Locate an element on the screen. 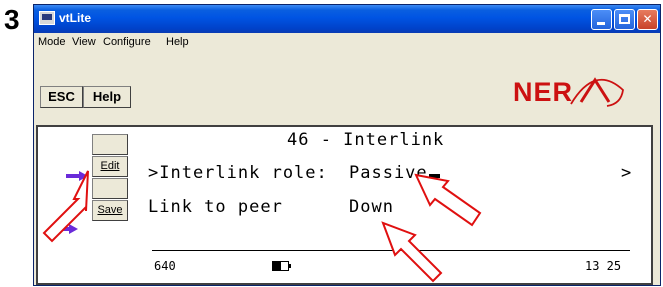 The height and width of the screenshot is (287, 663). minimize-icon is located at coordinates (601, 23).